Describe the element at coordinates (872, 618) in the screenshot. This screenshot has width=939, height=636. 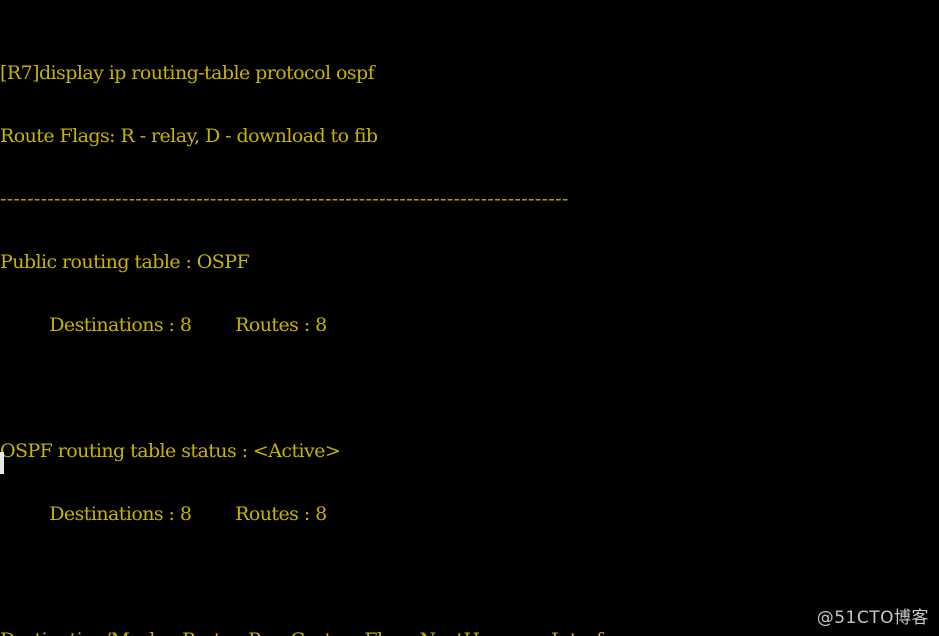
I see `watermark: @51CTO博客` at that location.